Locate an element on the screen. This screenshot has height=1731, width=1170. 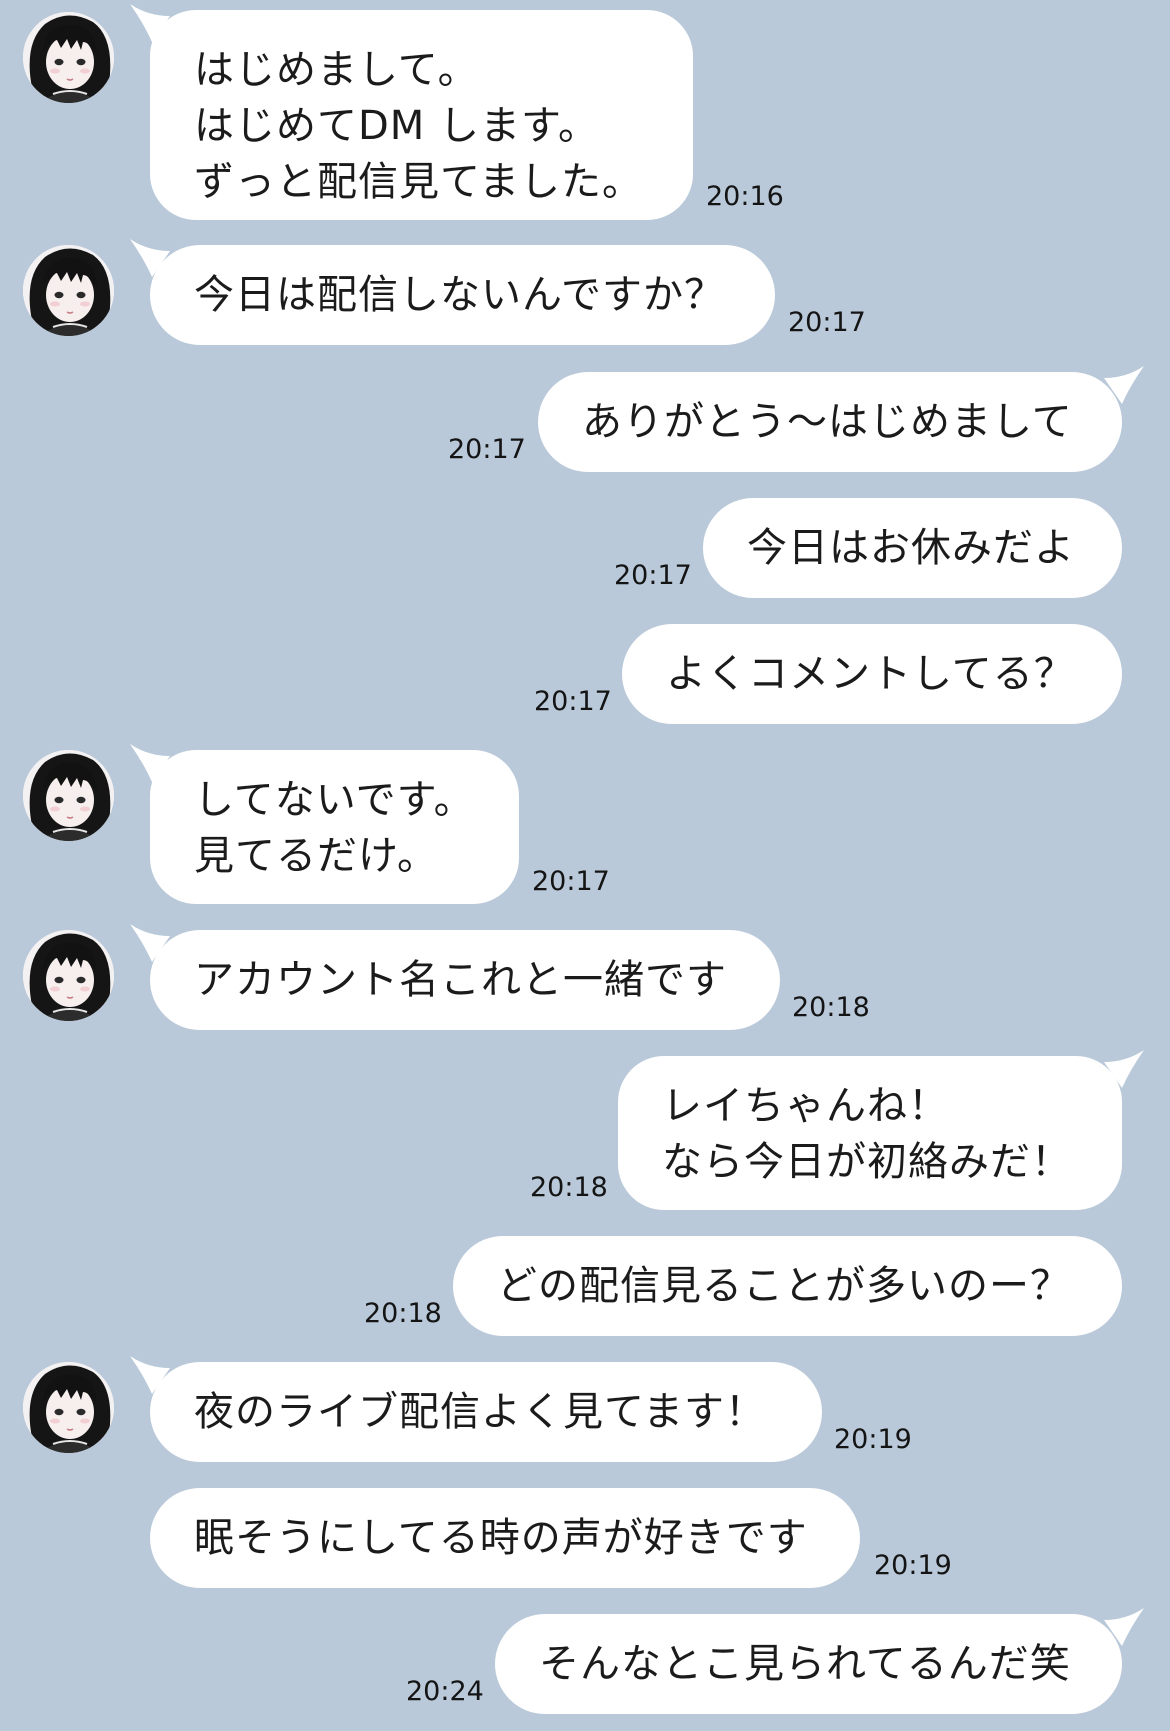
message-time: 20:16 is located at coordinates (745, 196).